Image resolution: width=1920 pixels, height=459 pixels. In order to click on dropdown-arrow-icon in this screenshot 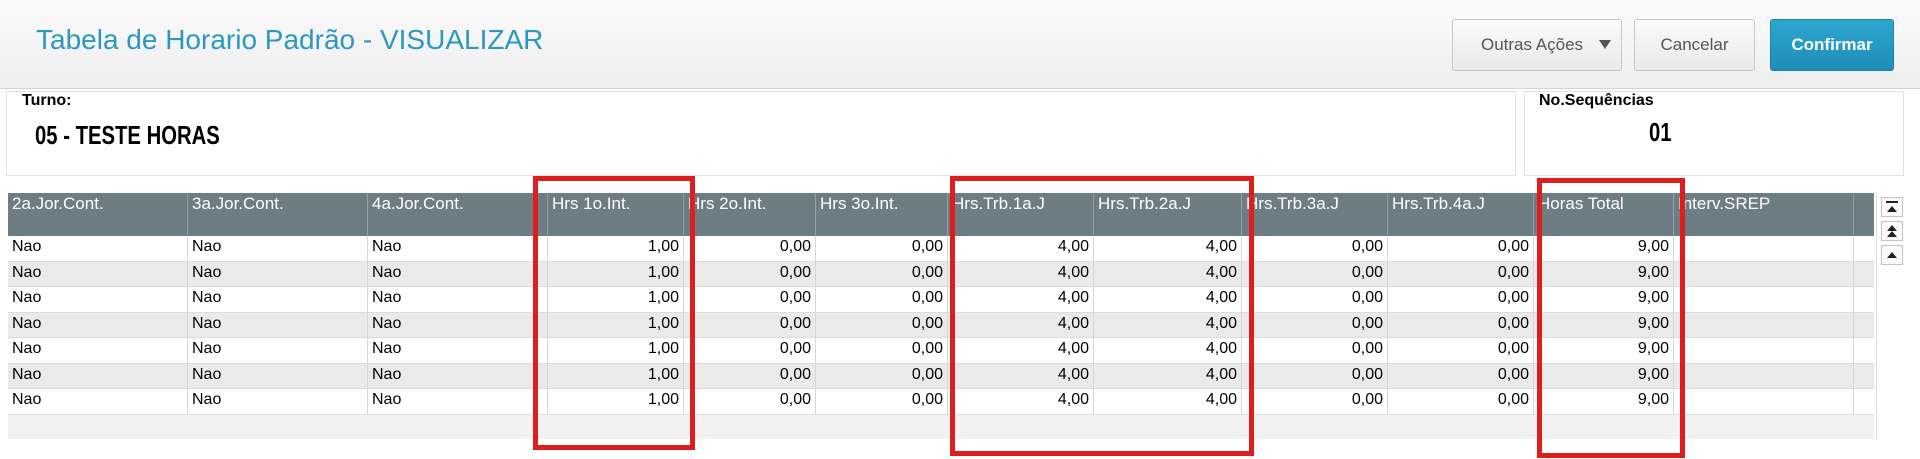, I will do `click(1605, 44)`.